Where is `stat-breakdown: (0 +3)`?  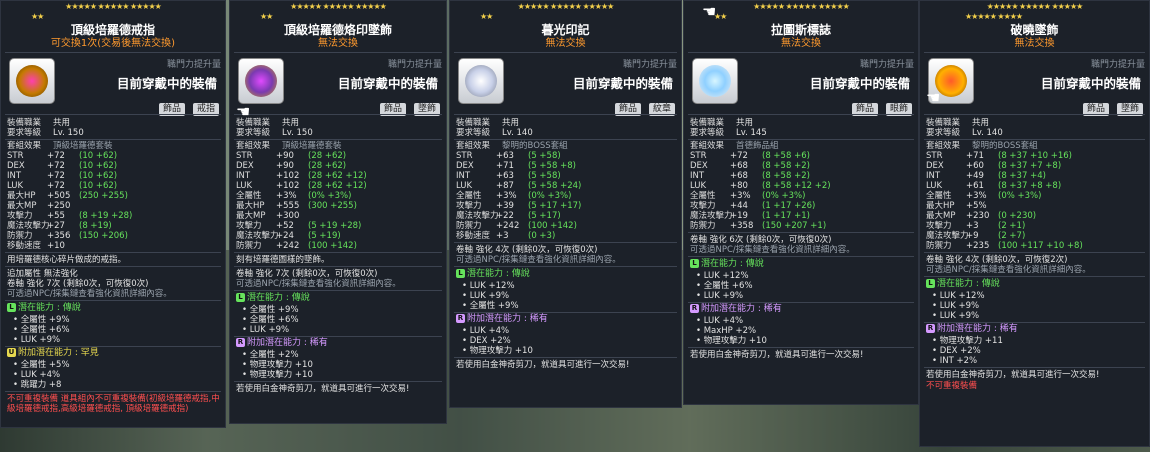
stat-breakdown: (0 +3) is located at coordinates (542, 236).